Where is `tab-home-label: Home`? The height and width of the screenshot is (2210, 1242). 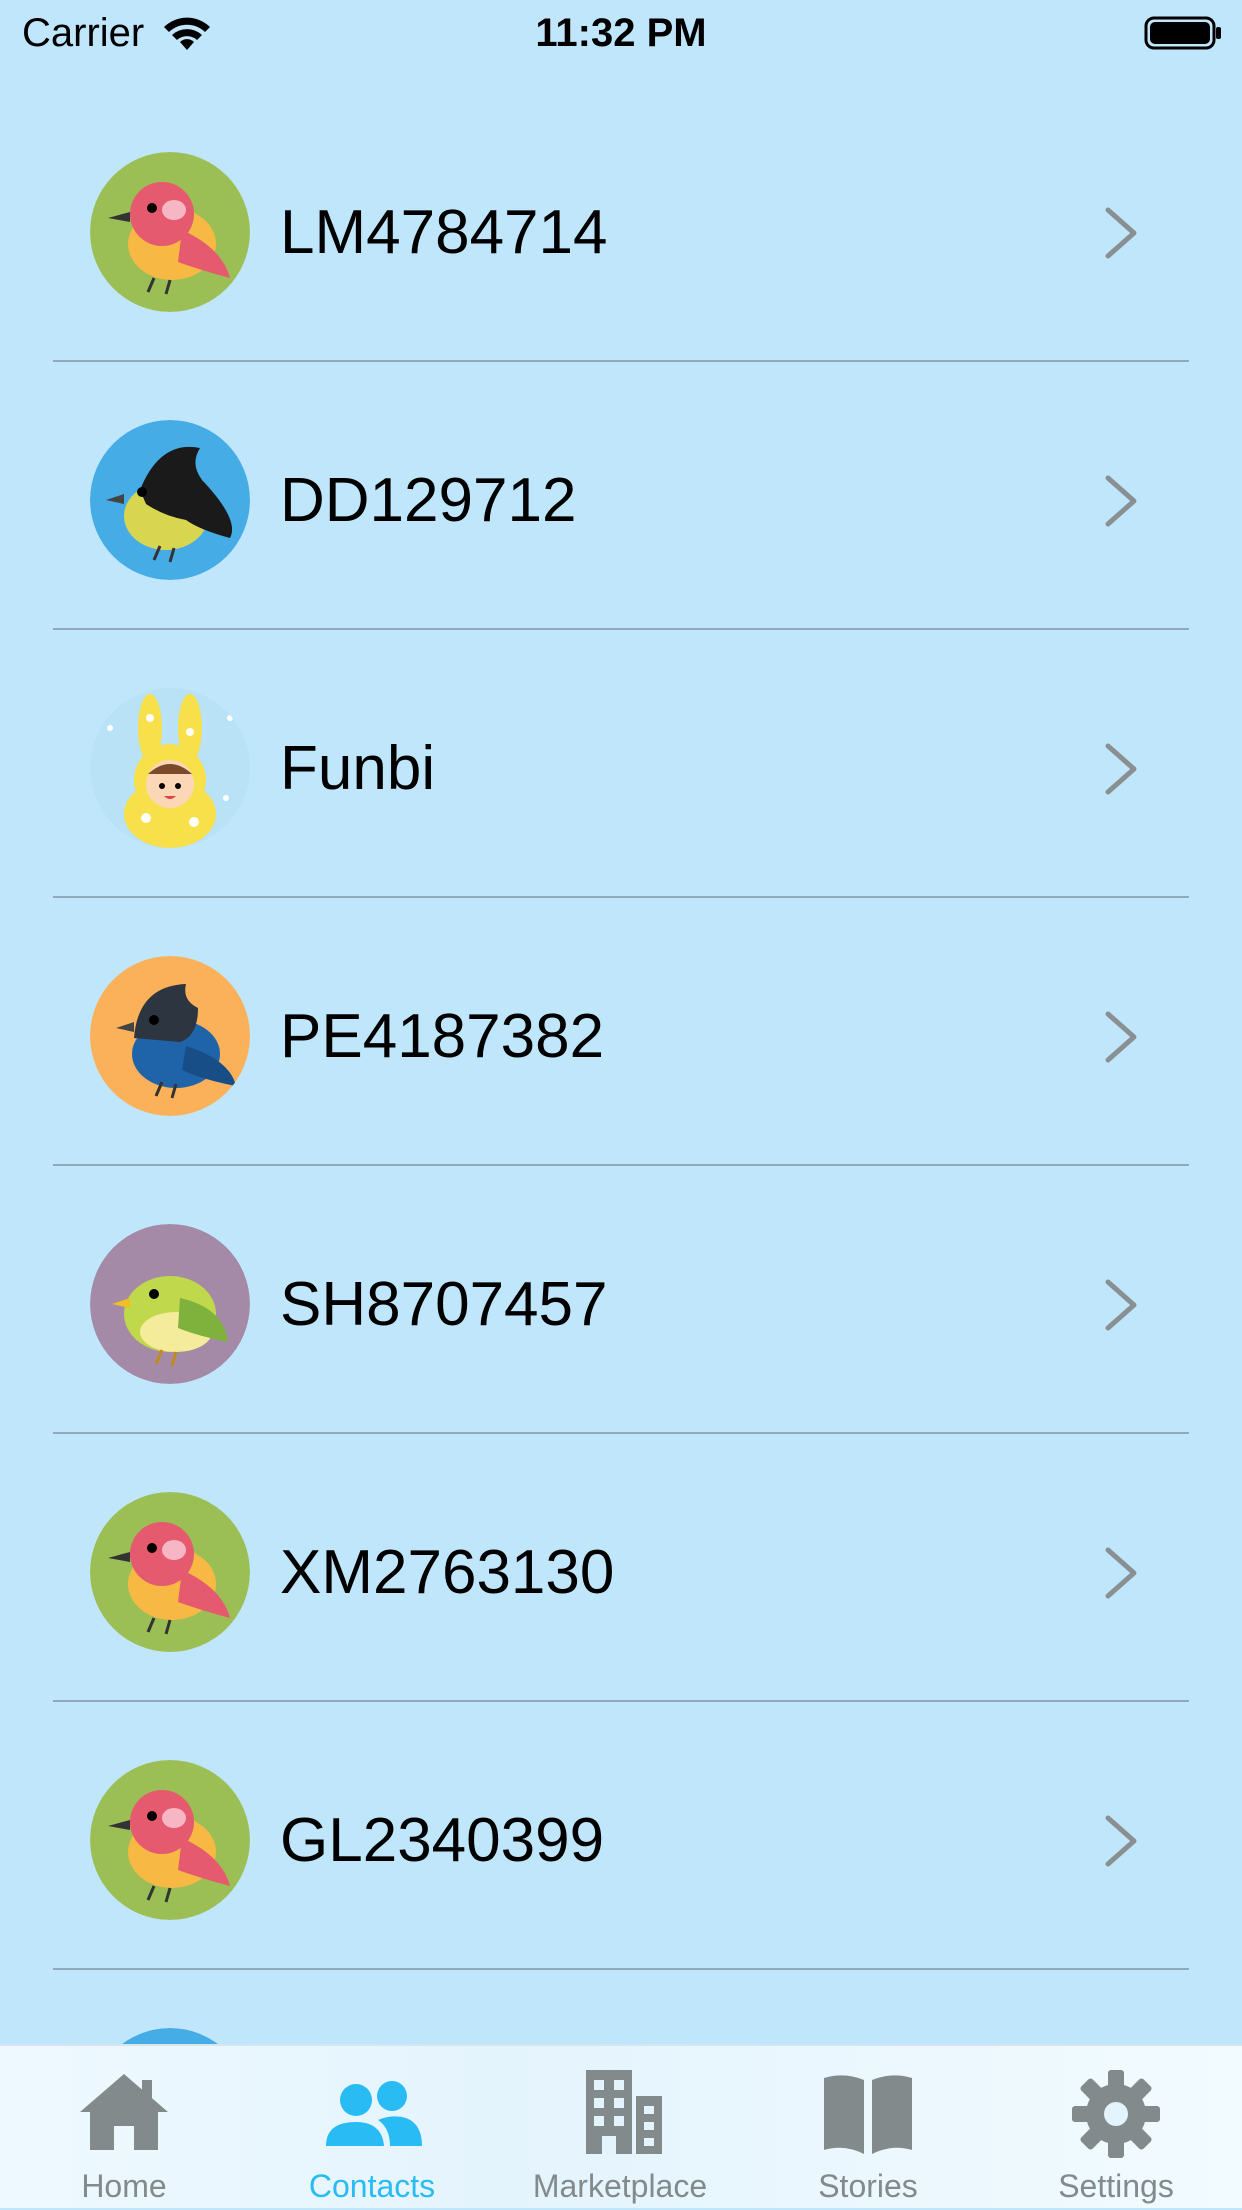
tab-home-label: Home is located at coordinates (124, 2186).